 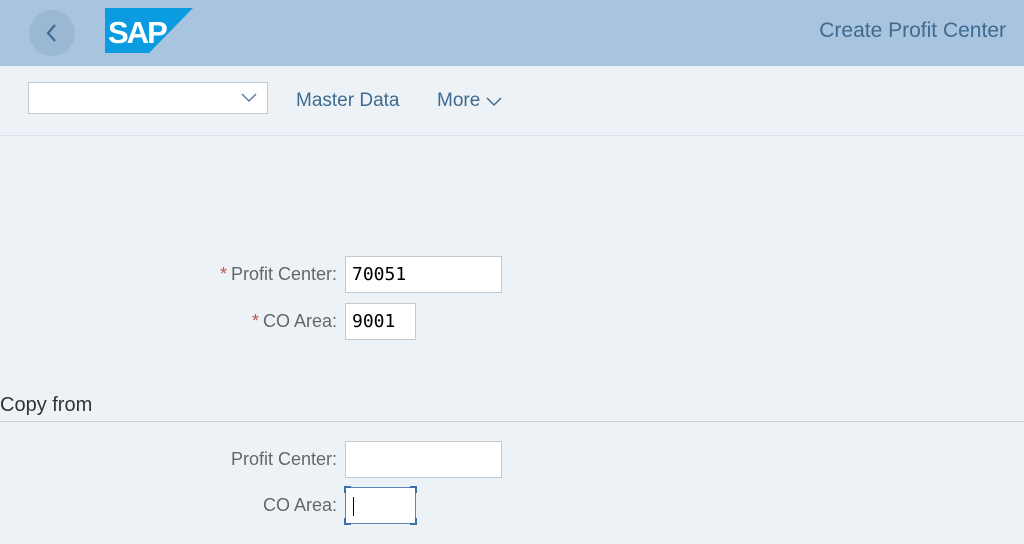 I want to click on master-data-menu: Master Data, so click(x=347, y=101).